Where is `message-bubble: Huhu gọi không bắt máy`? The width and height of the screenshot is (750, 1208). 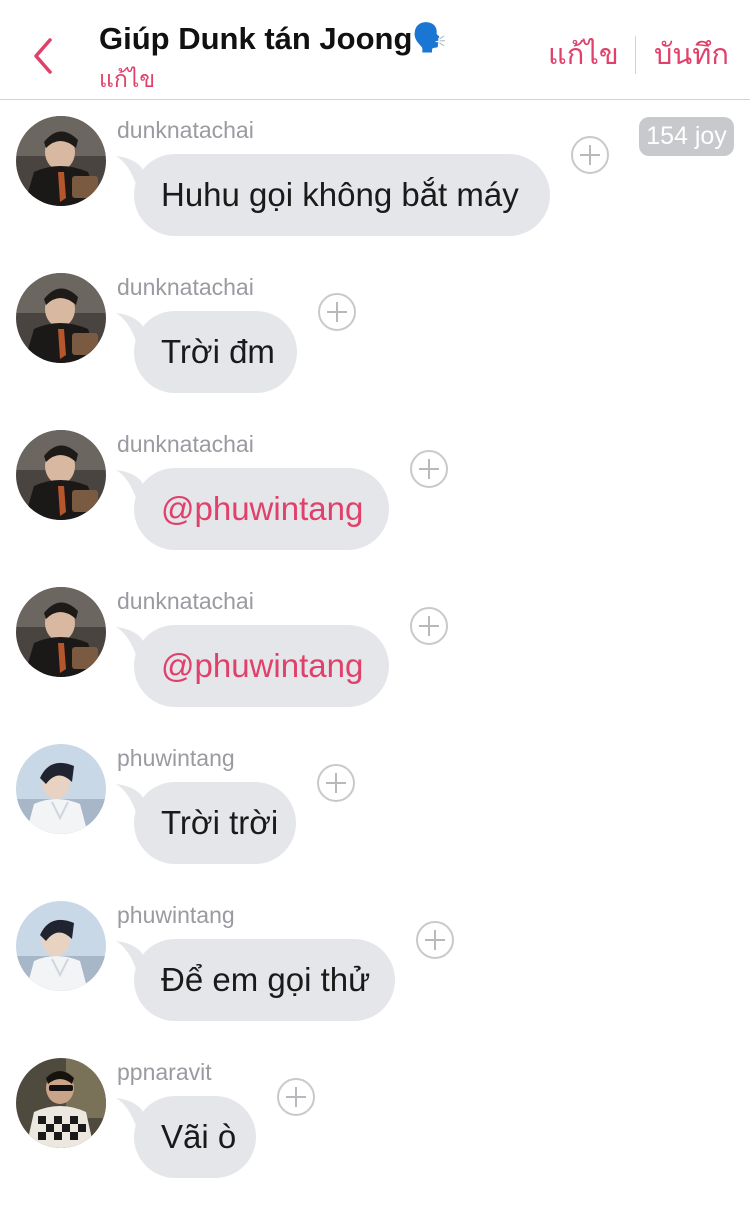 message-bubble: Huhu gọi không bắt máy is located at coordinates (342, 195).